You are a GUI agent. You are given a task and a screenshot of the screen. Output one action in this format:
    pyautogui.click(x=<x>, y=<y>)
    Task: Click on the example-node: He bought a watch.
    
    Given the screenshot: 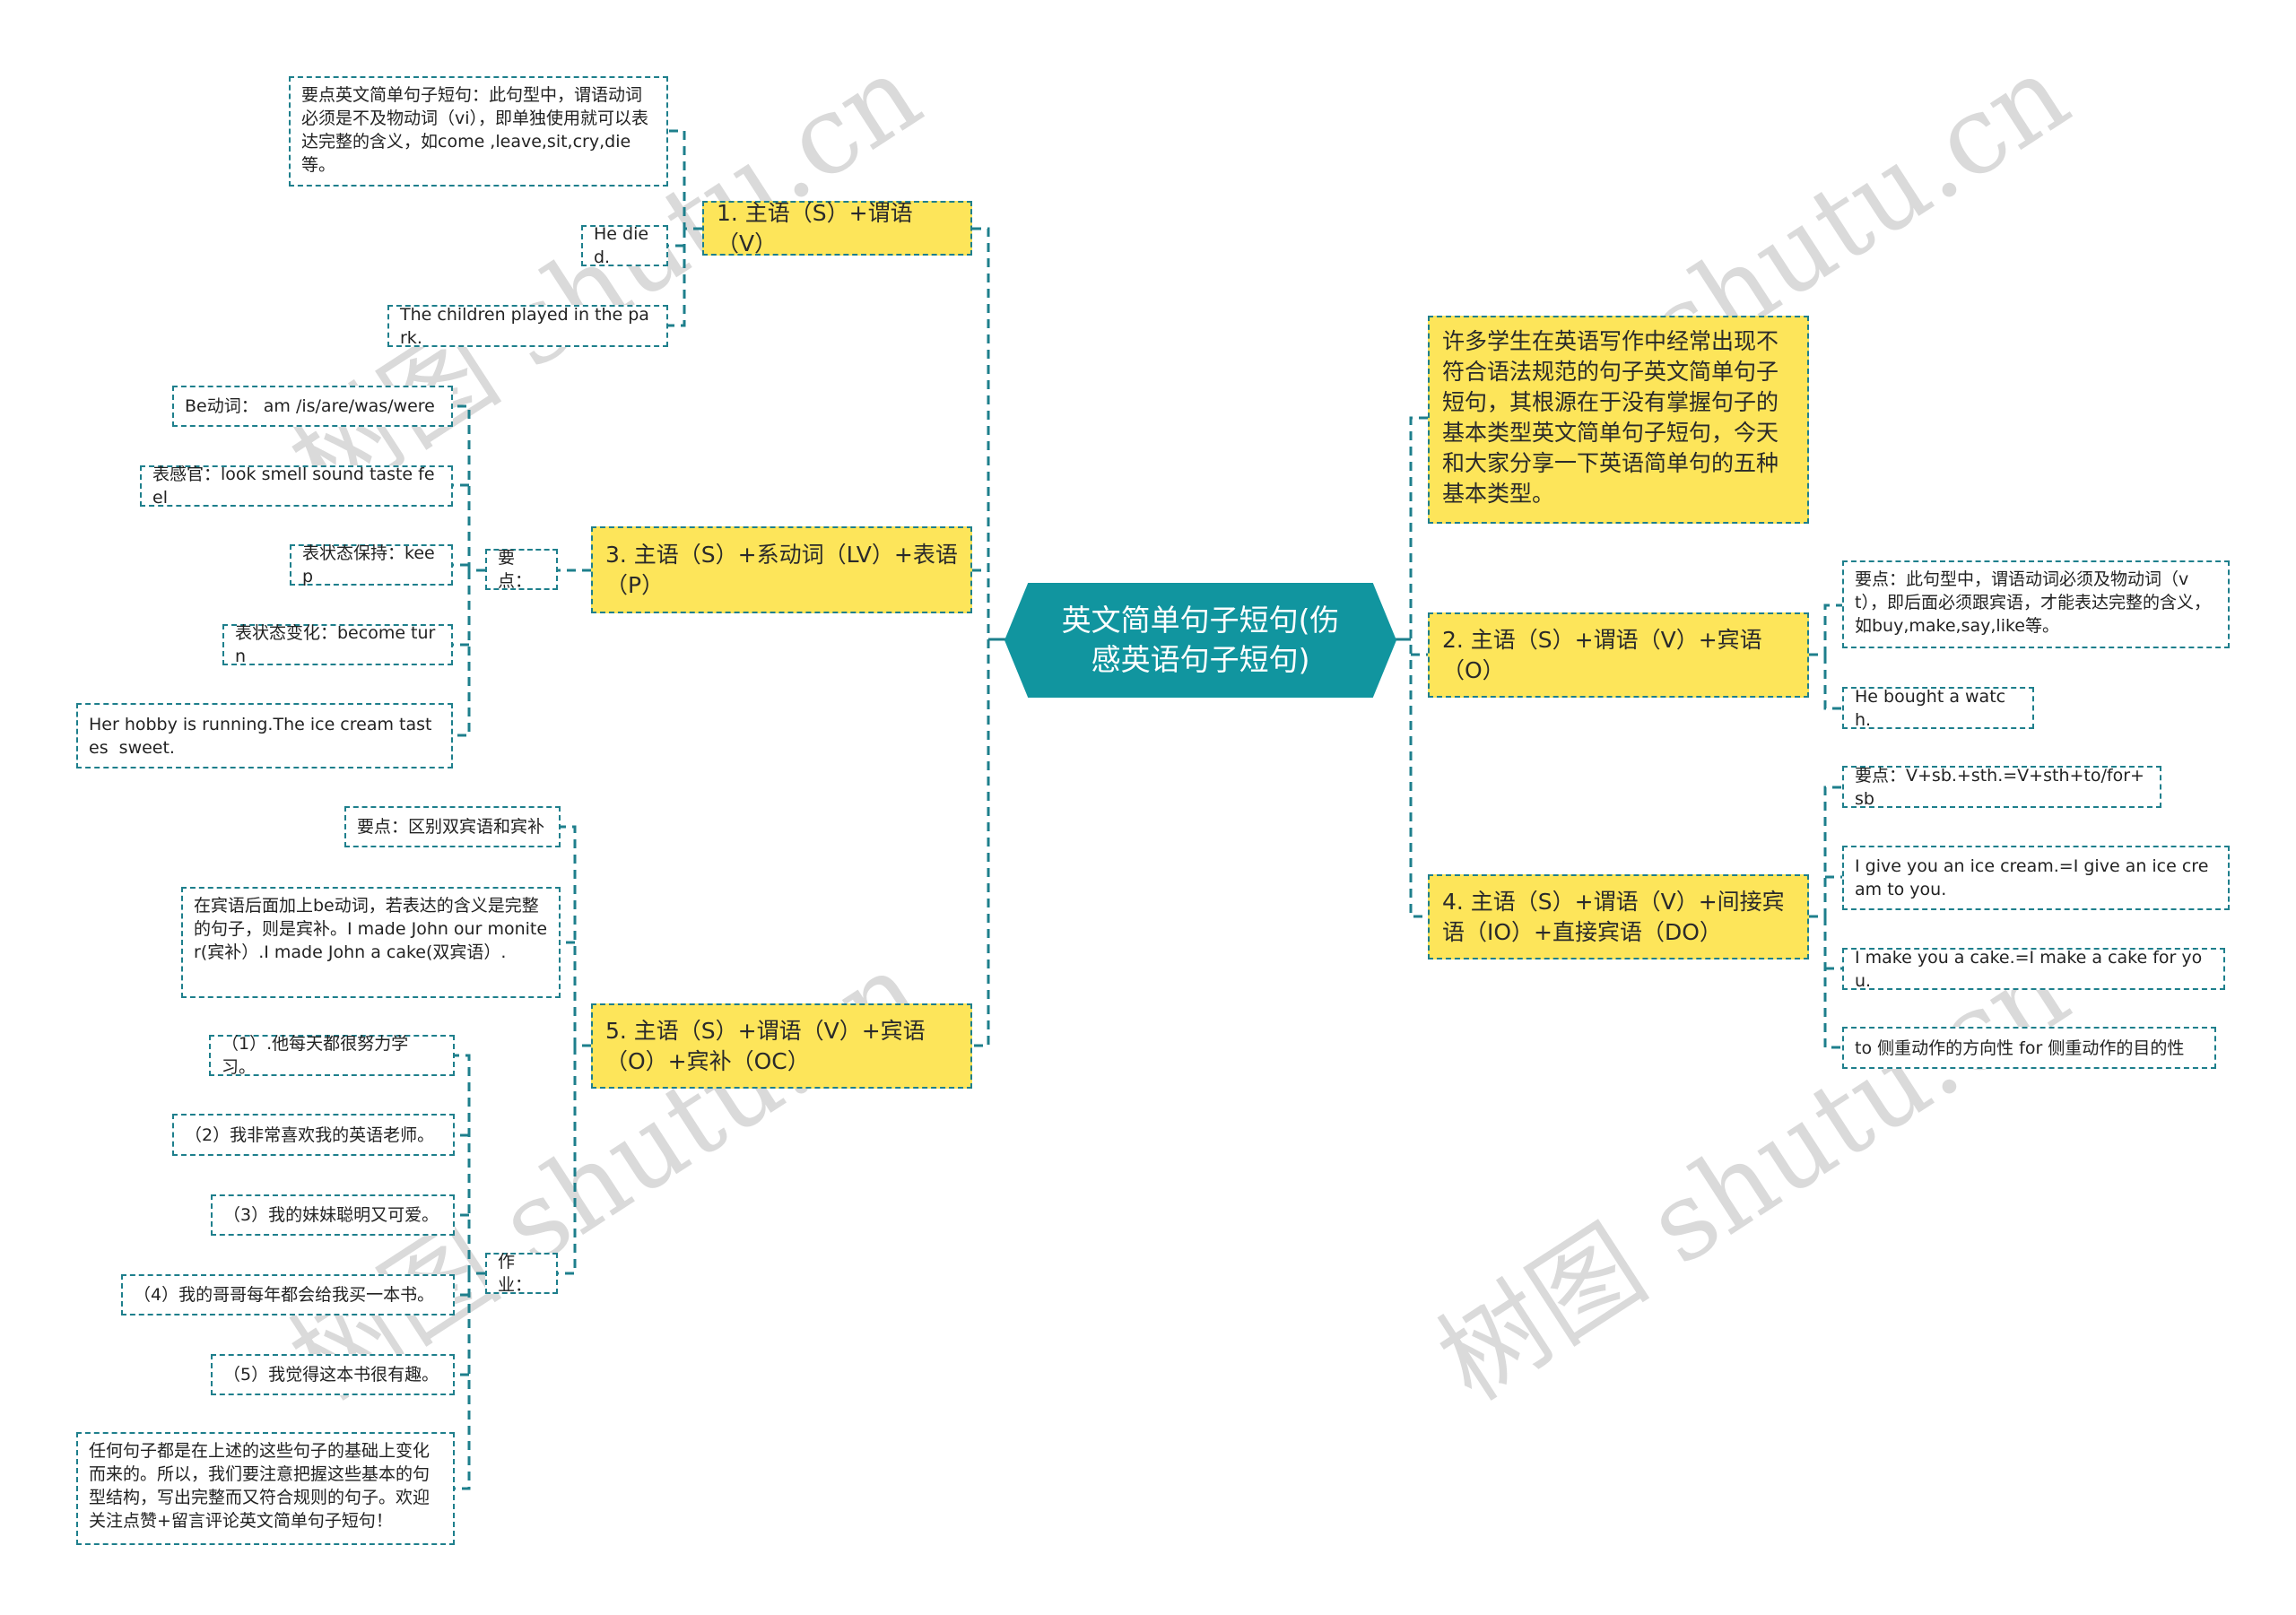 What is the action you would take?
    pyautogui.click(x=1938, y=708)
    